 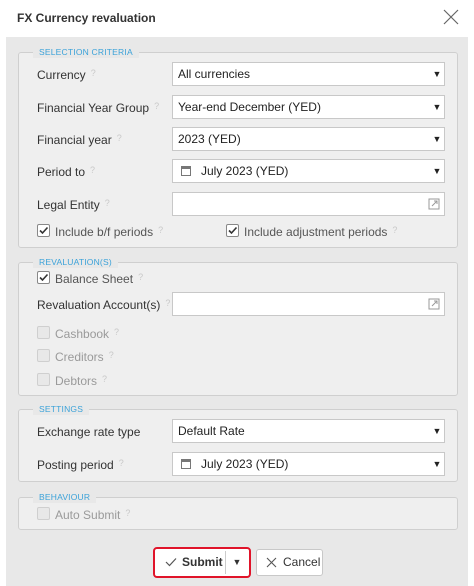 I want to click on balance-sheet-checkbox, so click(x=43, y=277).